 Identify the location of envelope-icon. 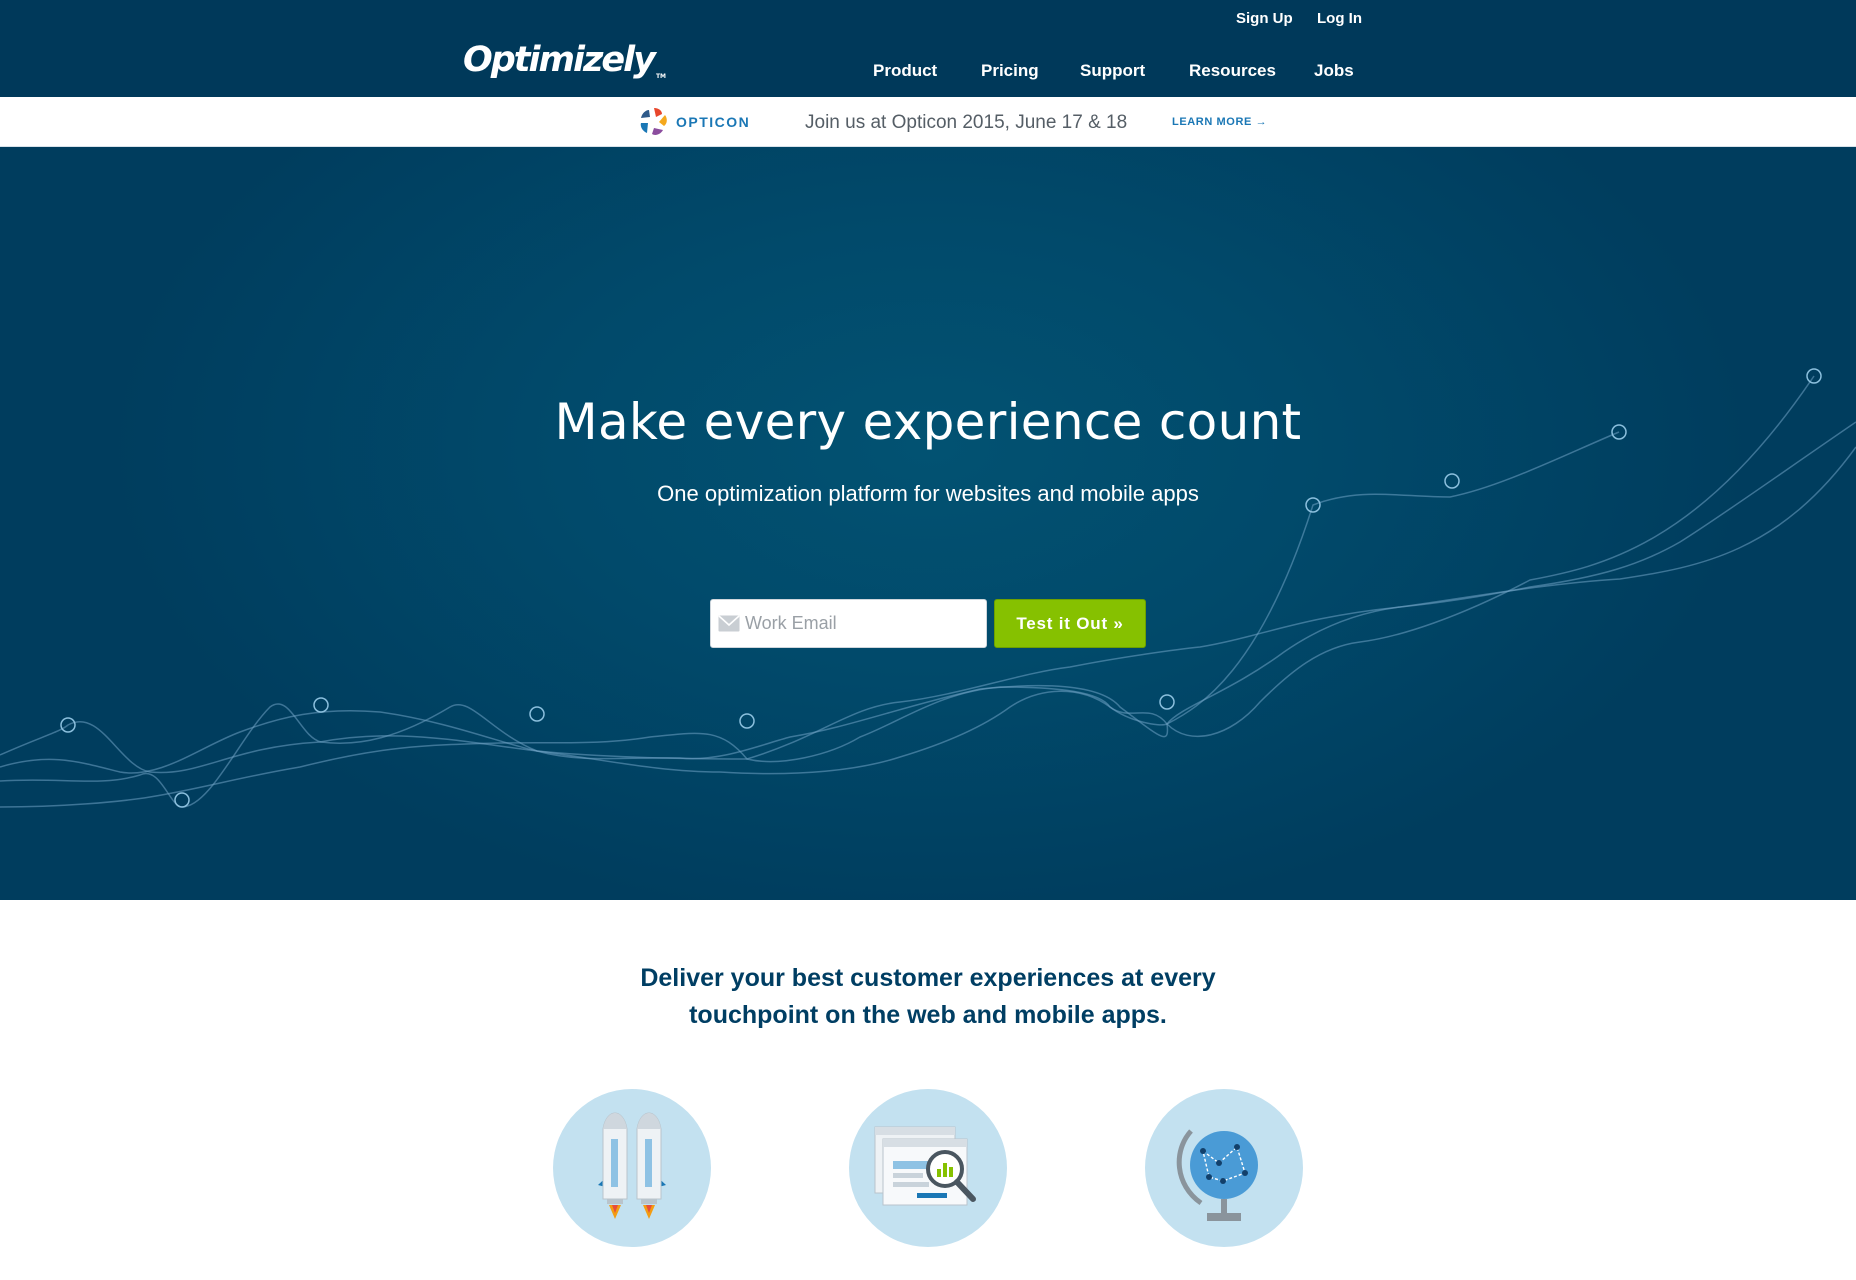
(729, 623).